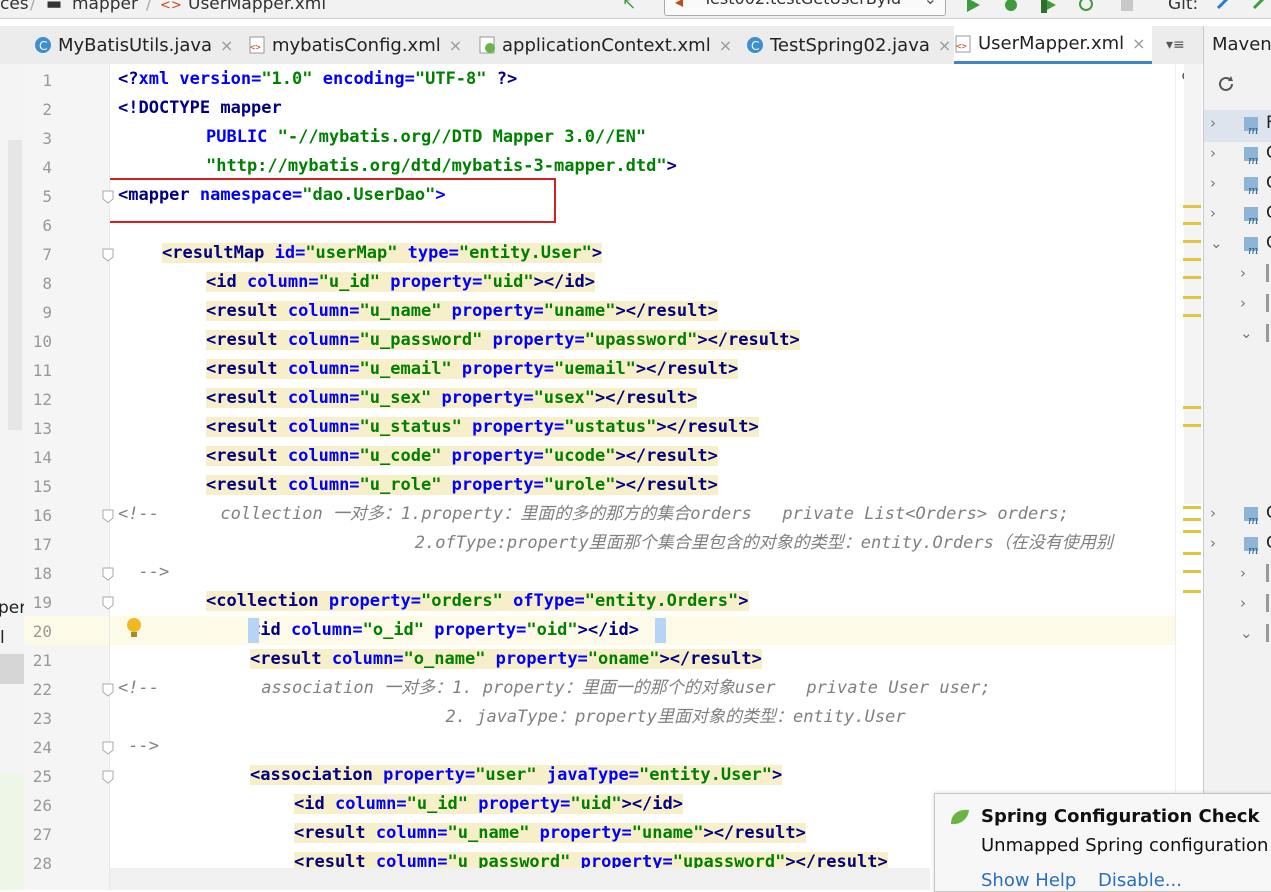 Image resolution: width=1271 pixels, height=892 pixels. What do you see at coordinates (247, 311) in the screenshot?
I see `code-token: <result` at bounding box center [247, 311].